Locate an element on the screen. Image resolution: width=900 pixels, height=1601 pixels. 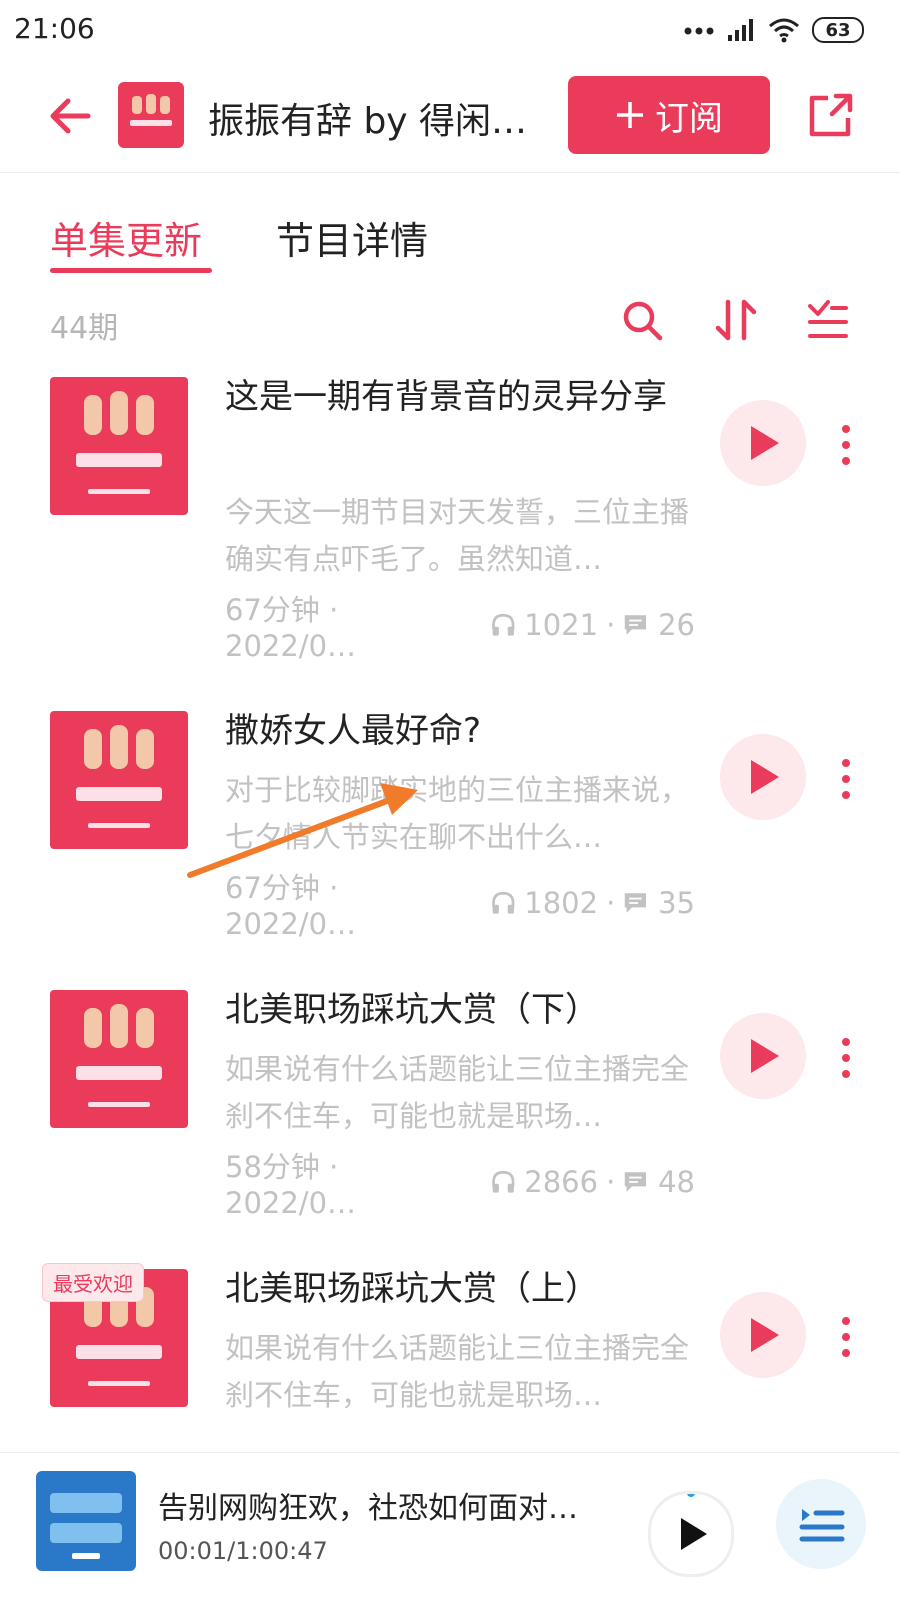
subscribe-button: 订阅 is located at coordinates (669, 115).